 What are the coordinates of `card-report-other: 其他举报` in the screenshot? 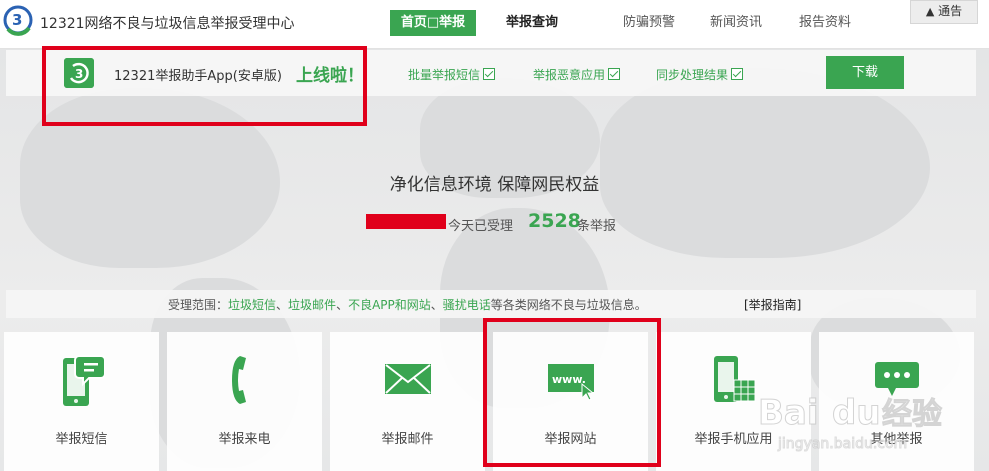 It's located at (896, 401).